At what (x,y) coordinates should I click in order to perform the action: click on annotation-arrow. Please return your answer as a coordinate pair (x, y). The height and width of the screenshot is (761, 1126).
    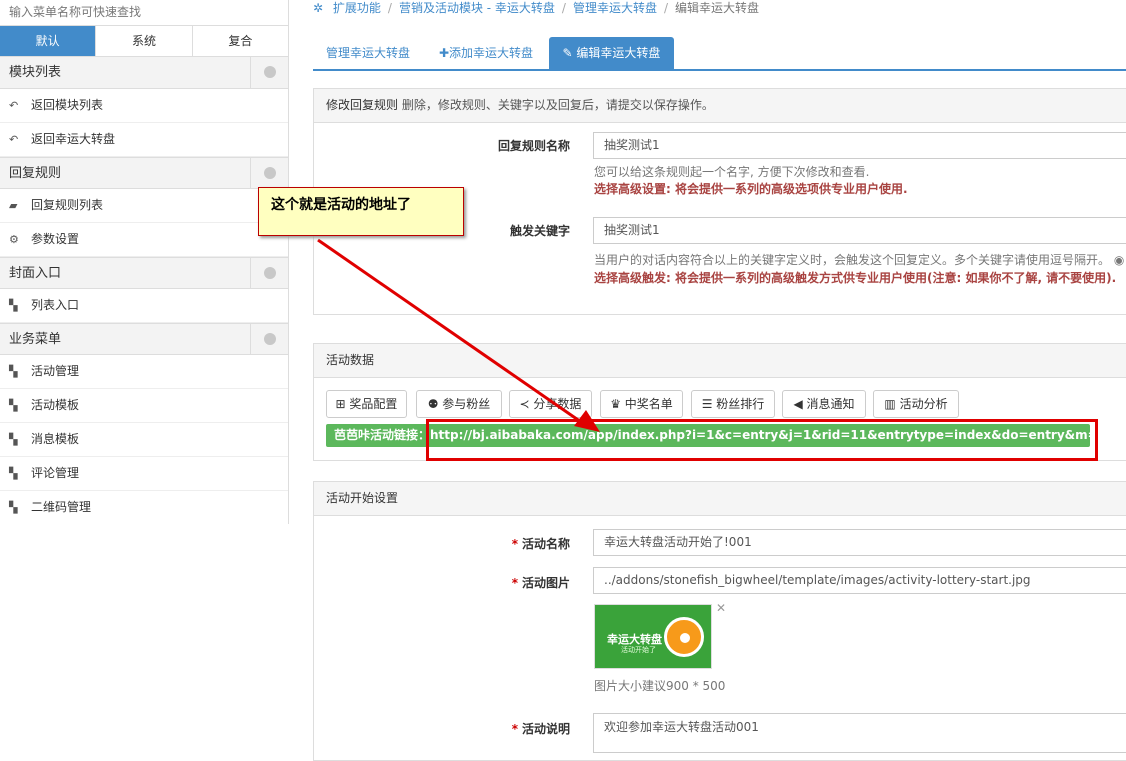
    Looking at the image, I should click on (458, 335).